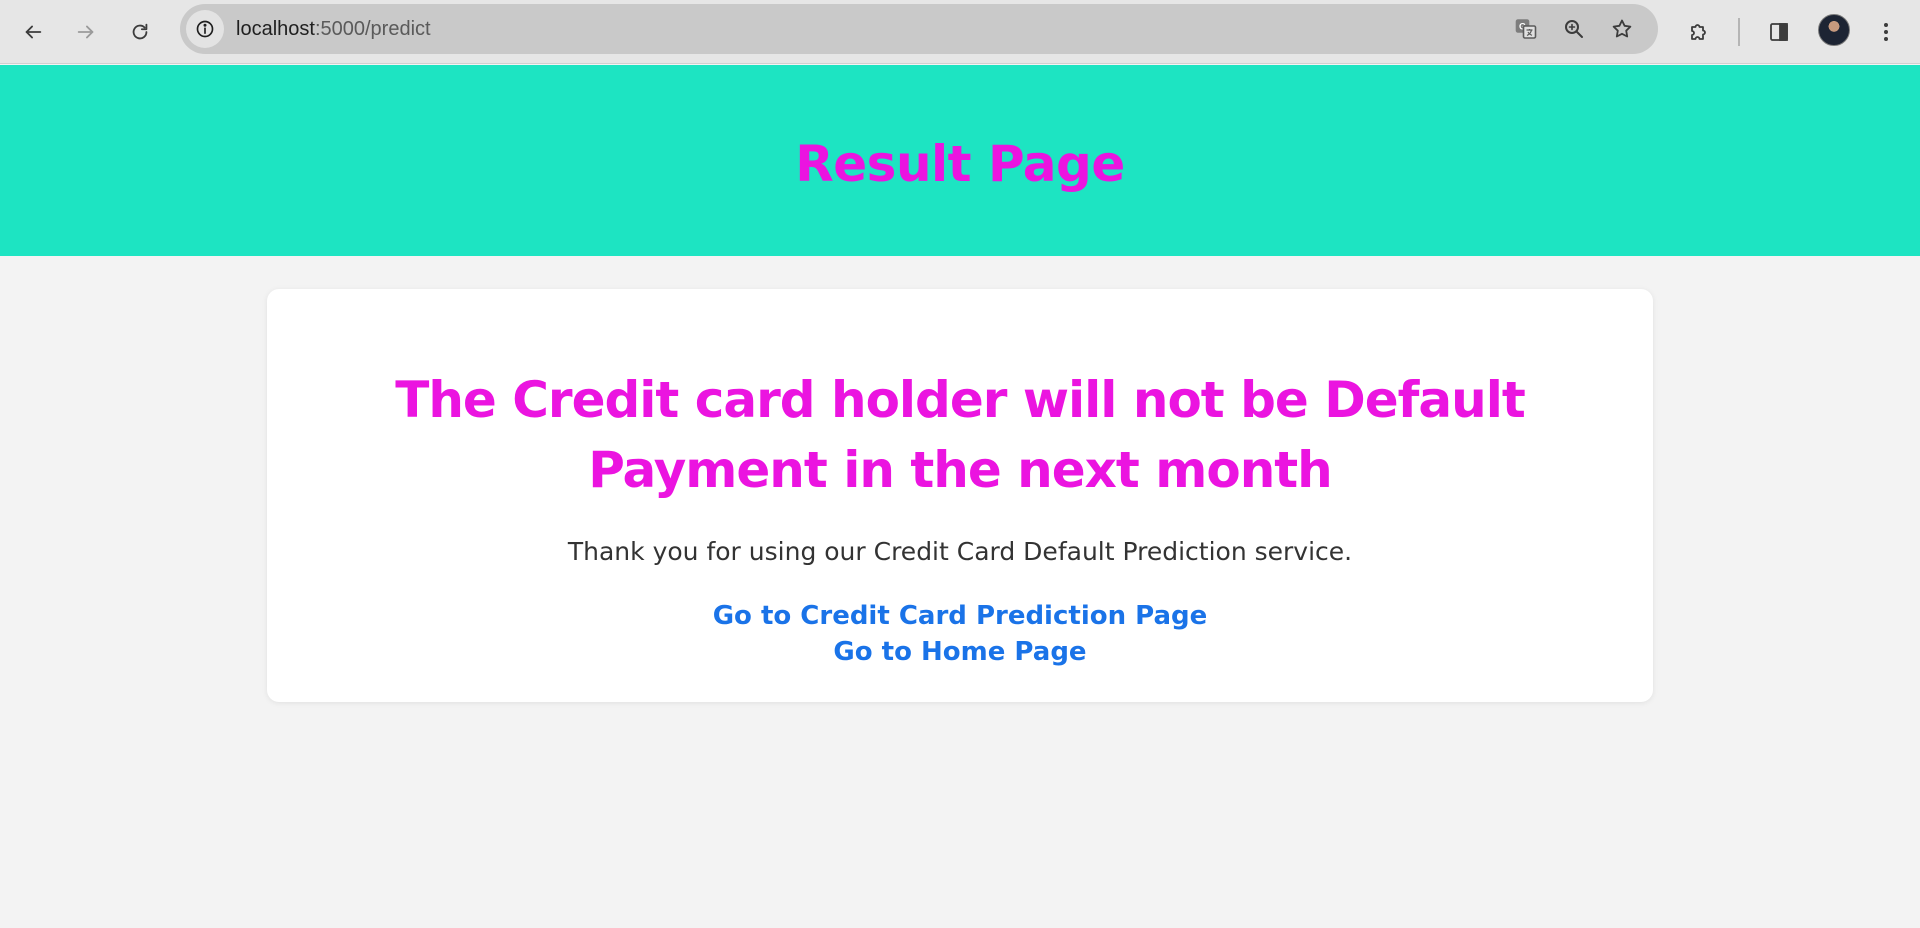  What do you see at coordinates (919, 29) in the screenshot?
I see `address-bar: localhost:5000/predict G` at bounding box center [919, 29].